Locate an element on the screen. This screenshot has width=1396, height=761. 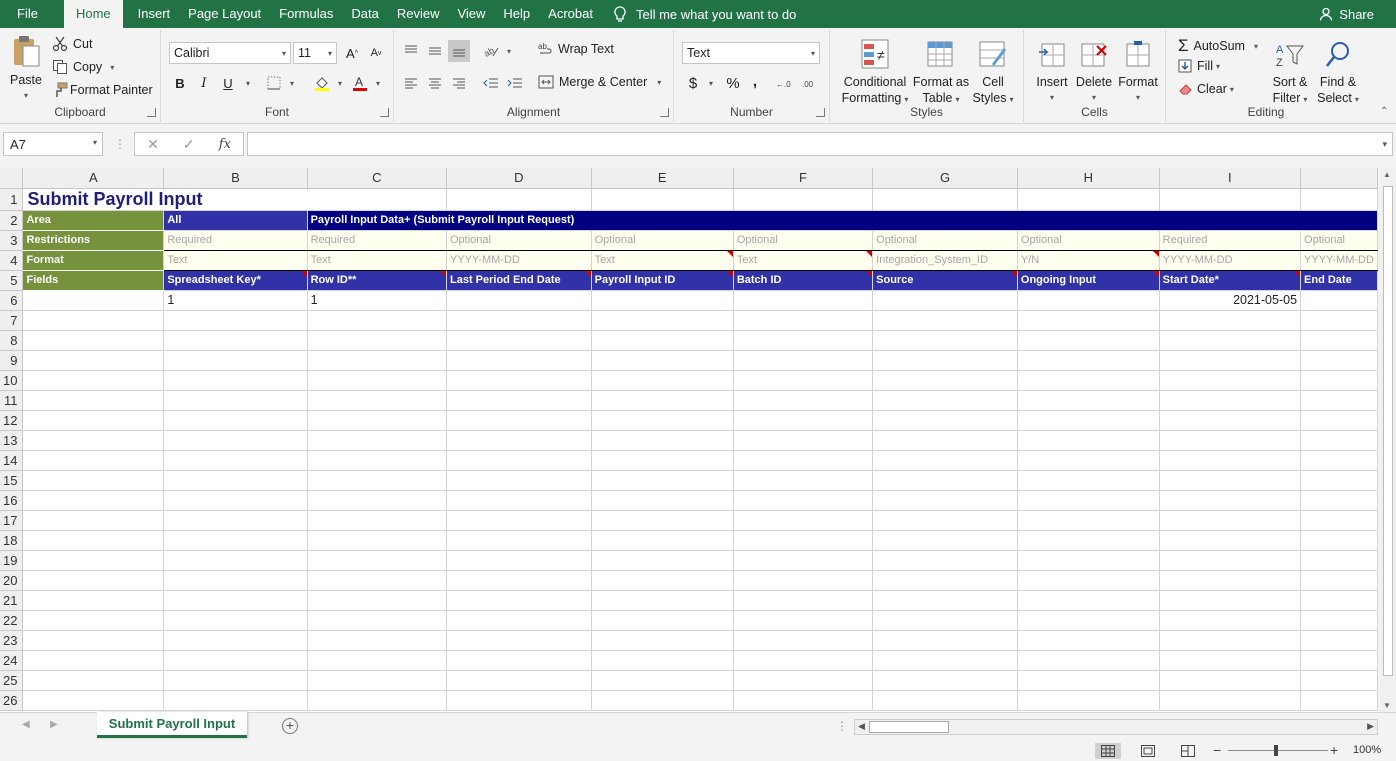
decrease-font-icon: Av is located at coordinates (376, 53).